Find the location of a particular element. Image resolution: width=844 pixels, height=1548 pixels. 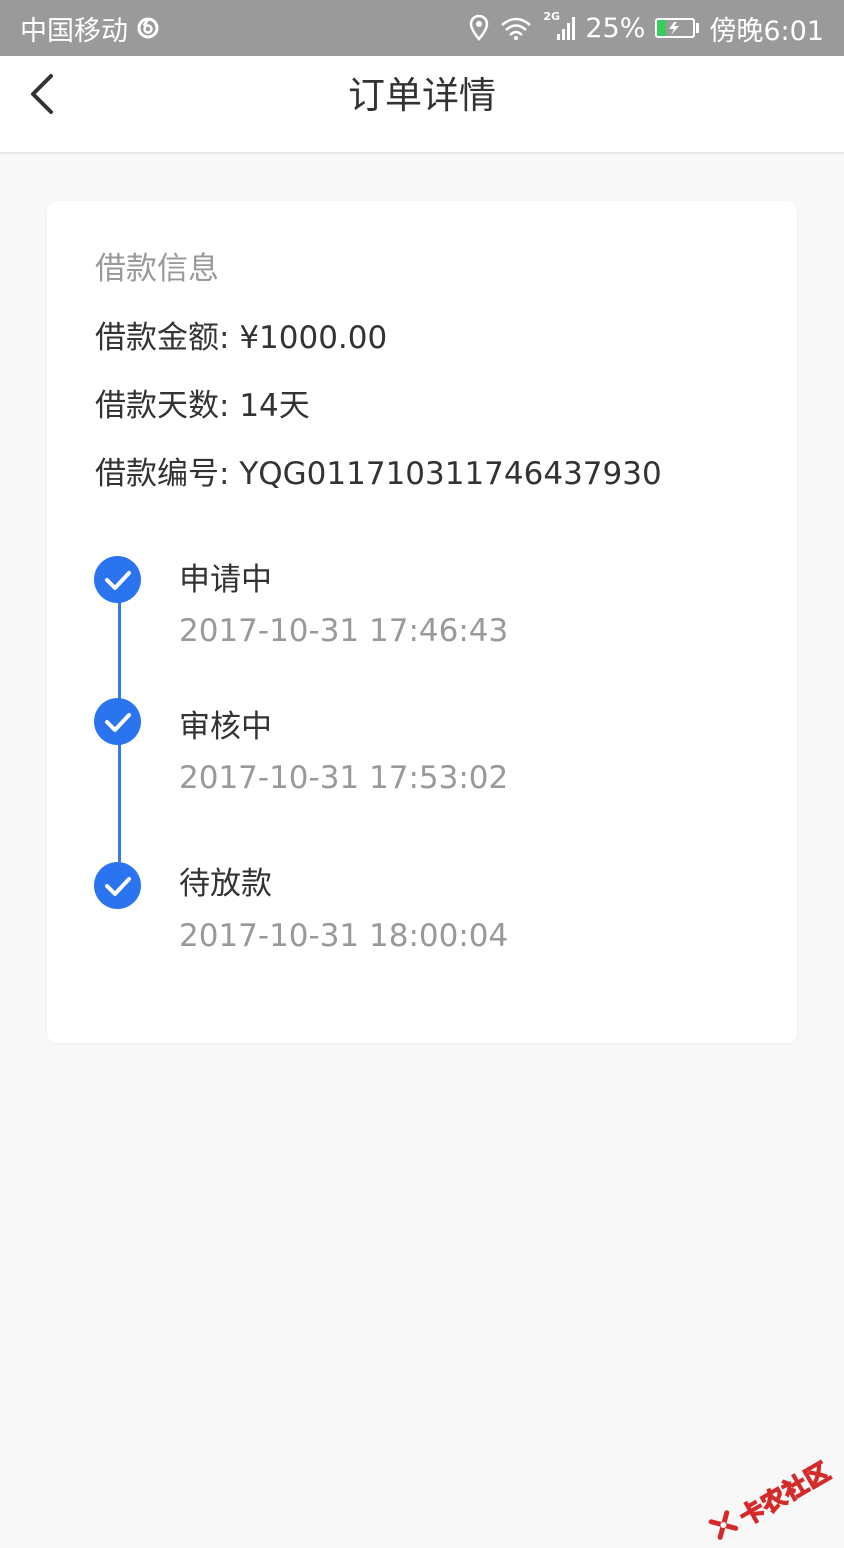

battery-body is located at coordinates (675, 28).